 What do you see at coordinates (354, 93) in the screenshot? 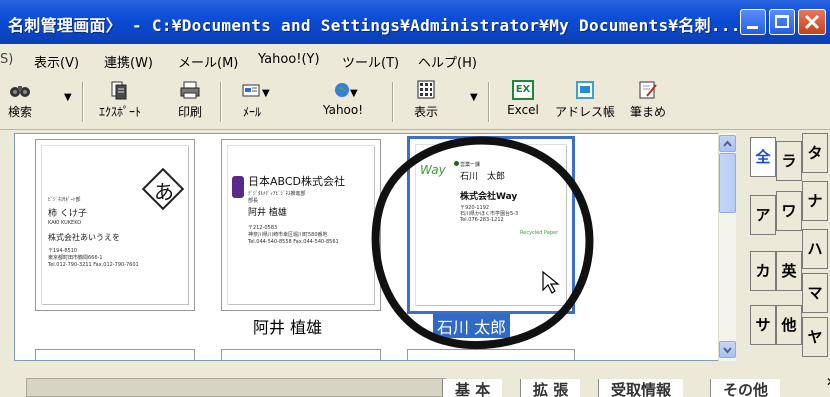
I see `yahoo-dropdown-arrow: ▼` at bounding box center [354, 93].